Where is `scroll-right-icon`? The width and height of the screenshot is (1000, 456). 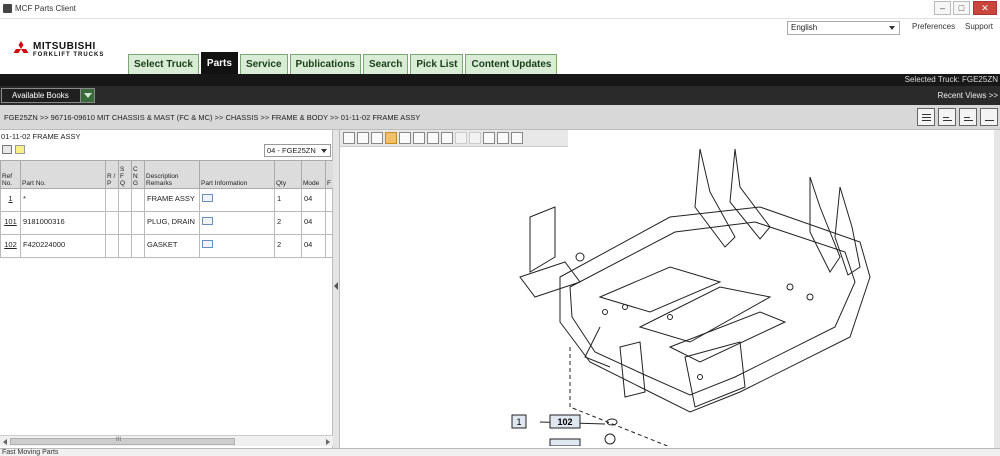 scroll-right-icon is located at coordinates (328, 442).